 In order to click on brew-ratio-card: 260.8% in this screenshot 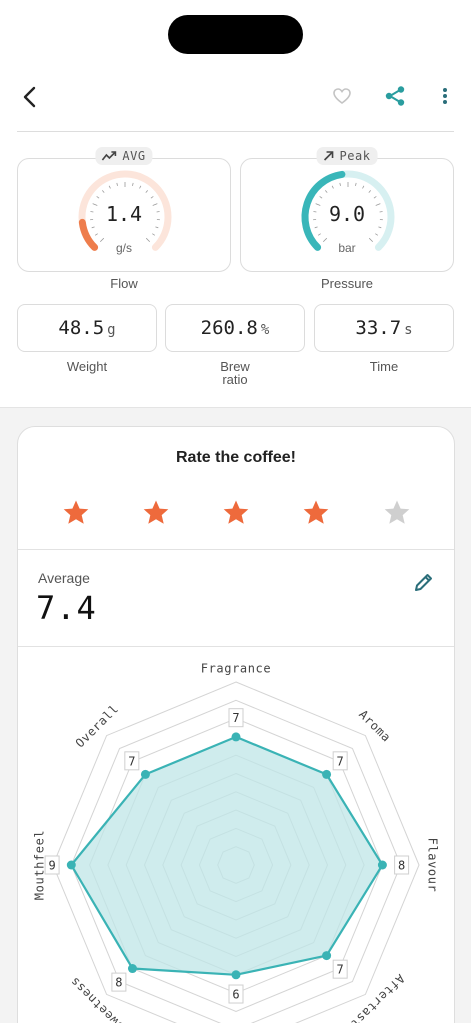, I will do `click(235, 328)`.